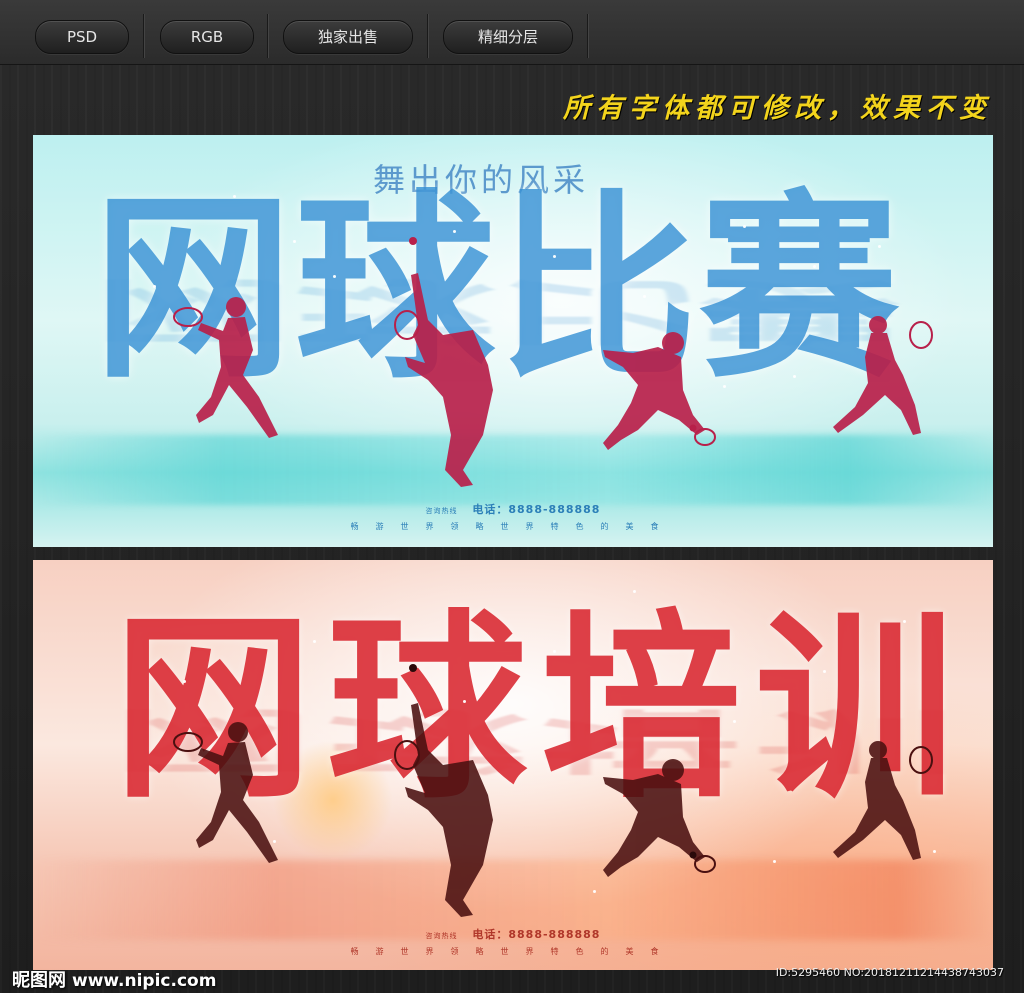 The width and height of the screenshot is (1024, 993). I want to click on tag-rgb: RGB, so click(207, 37).